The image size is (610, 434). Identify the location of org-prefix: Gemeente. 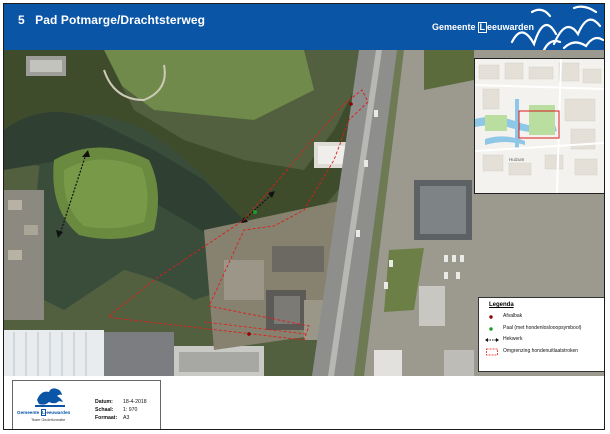
(28, 412).